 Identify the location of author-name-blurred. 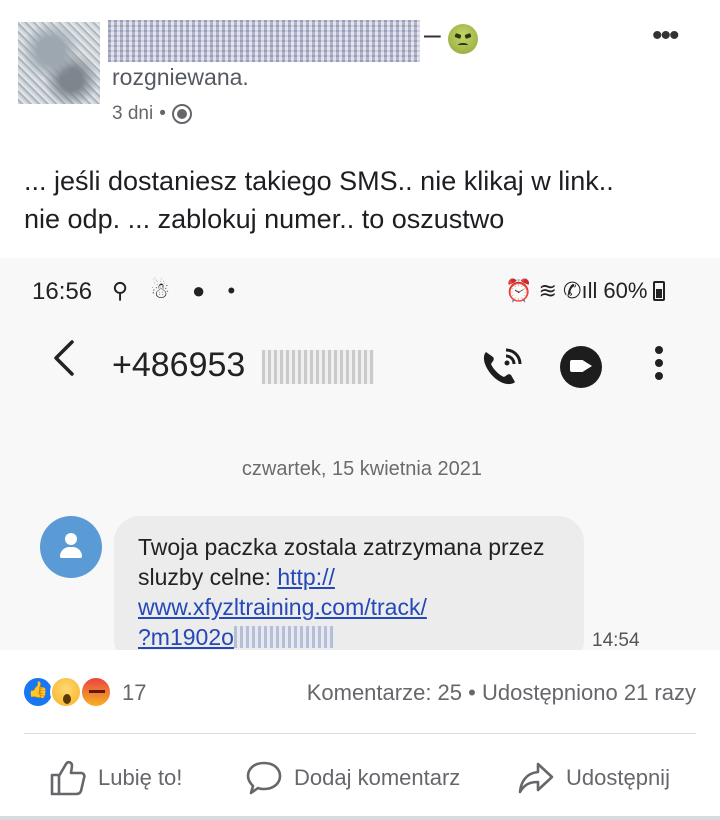
(264, 41).